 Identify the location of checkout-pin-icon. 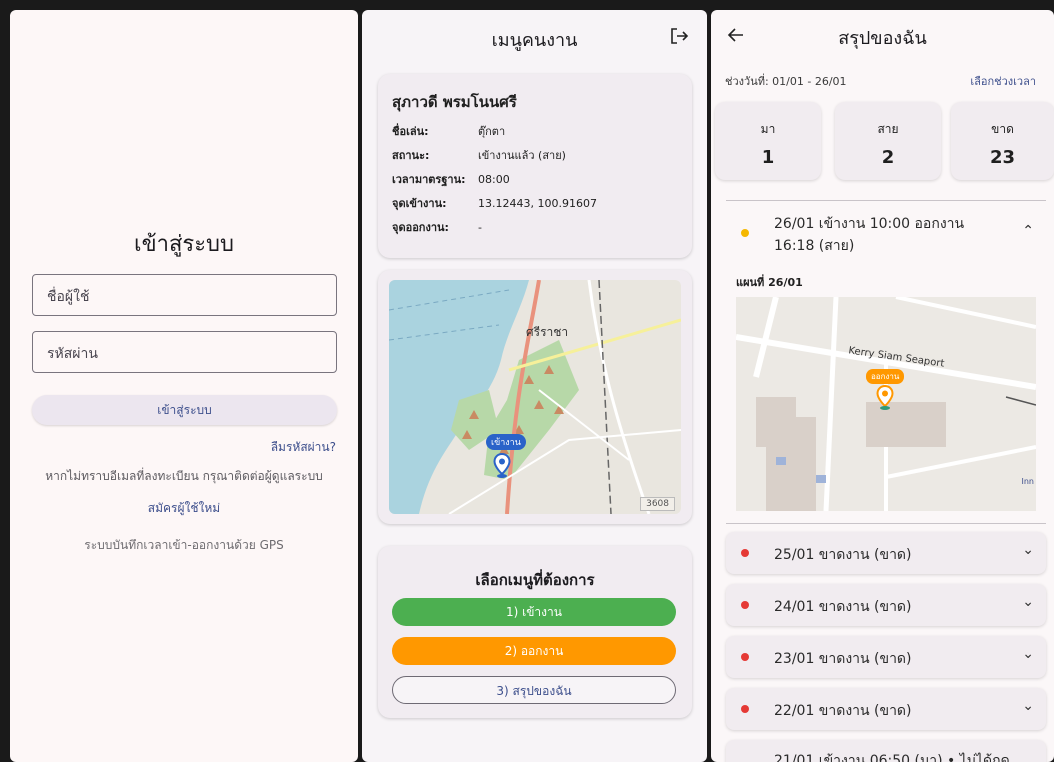
(885, 397).